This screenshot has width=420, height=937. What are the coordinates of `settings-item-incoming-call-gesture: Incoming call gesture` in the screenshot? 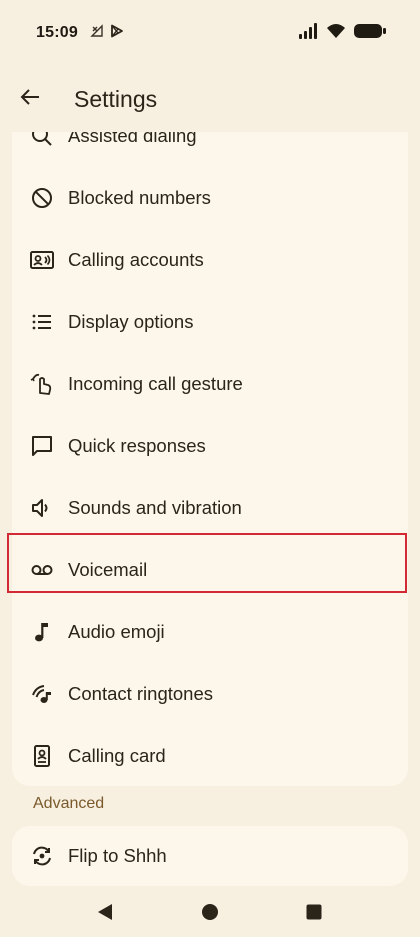 It's located at (210, 384).